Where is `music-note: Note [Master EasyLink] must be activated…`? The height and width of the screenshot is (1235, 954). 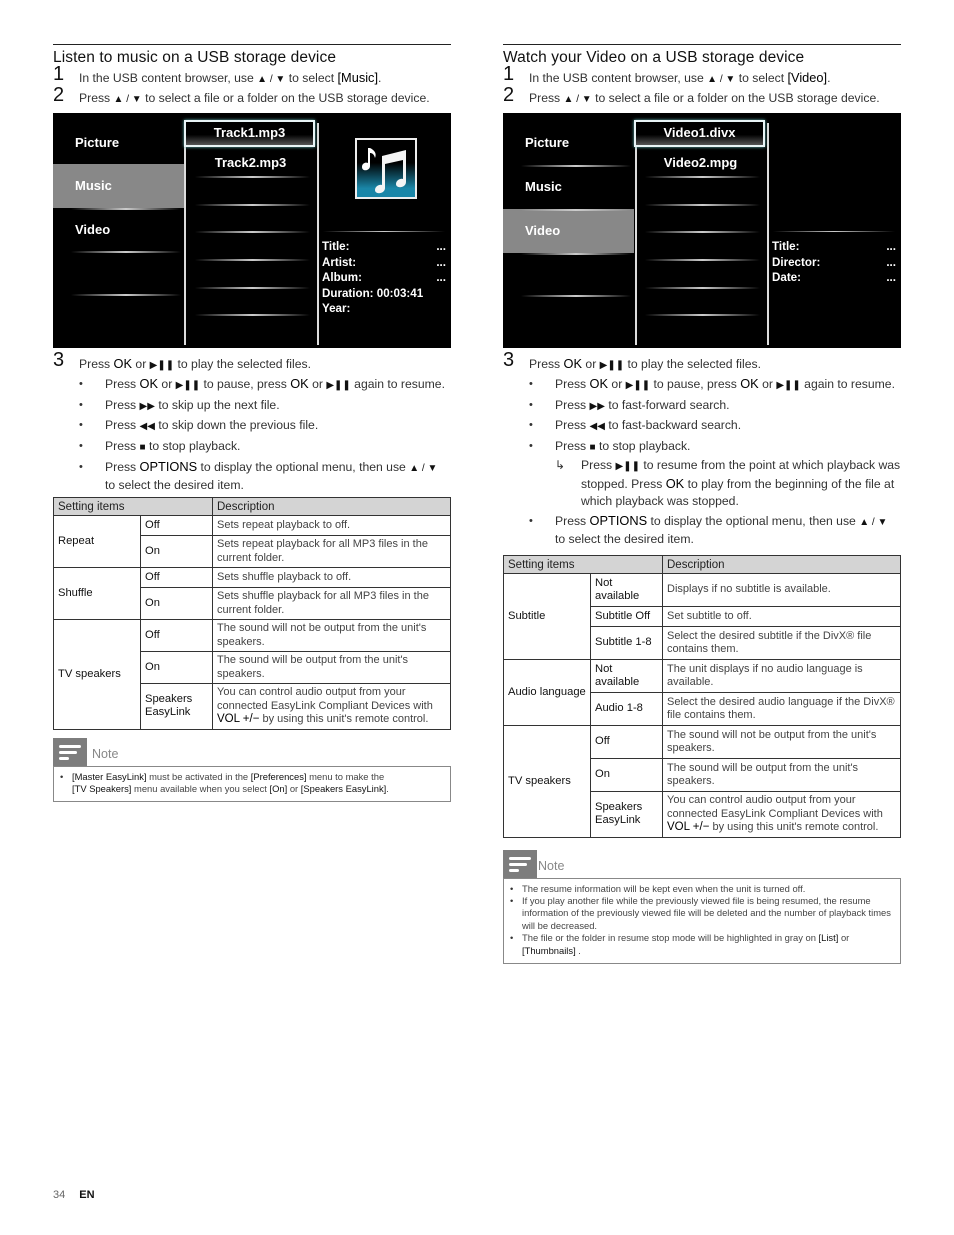 music-note: Note [Master EasyLink] must be activated… is located at coordinates (252, 770).